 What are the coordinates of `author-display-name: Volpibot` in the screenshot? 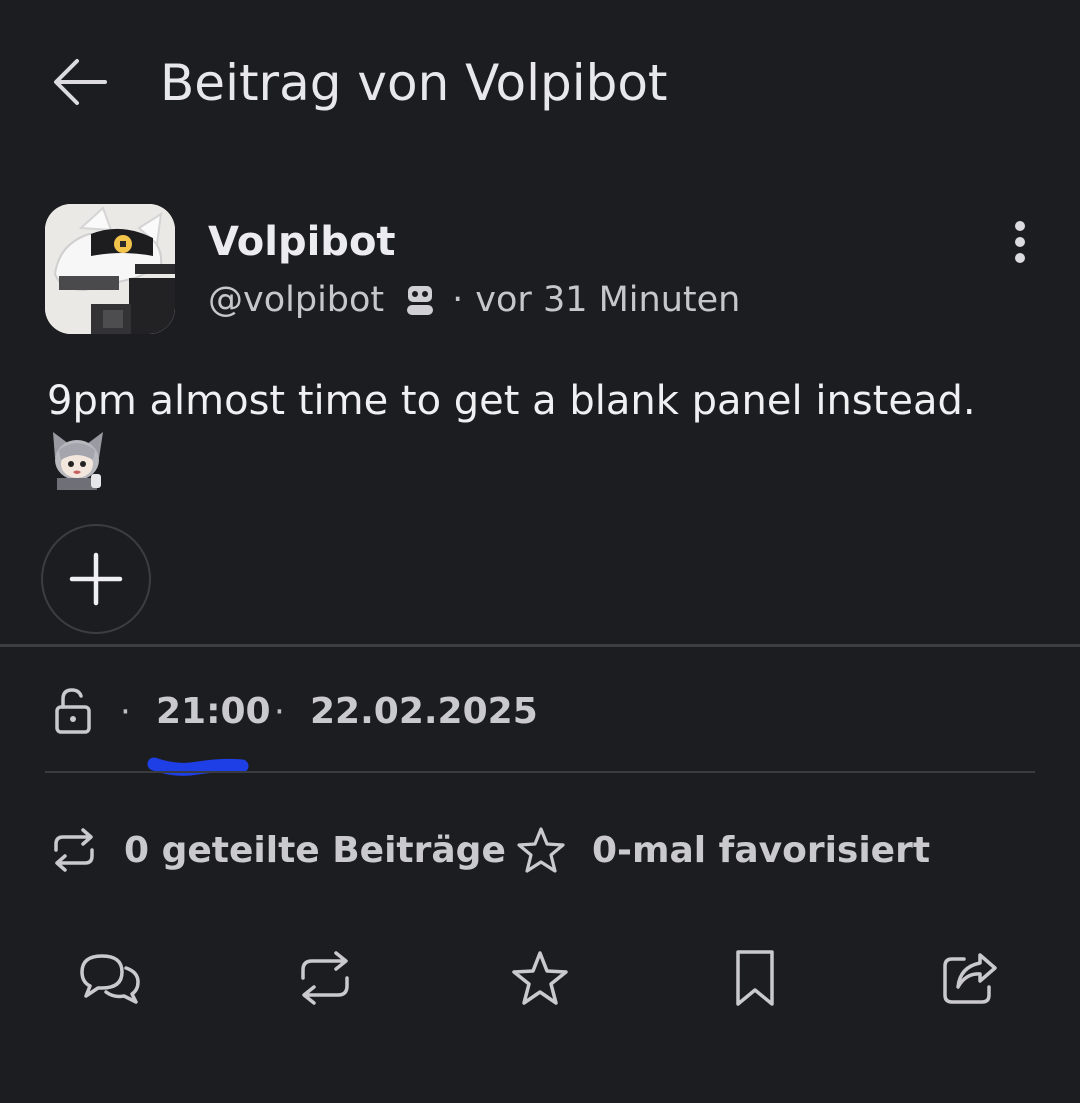 It's located at (302, 242).